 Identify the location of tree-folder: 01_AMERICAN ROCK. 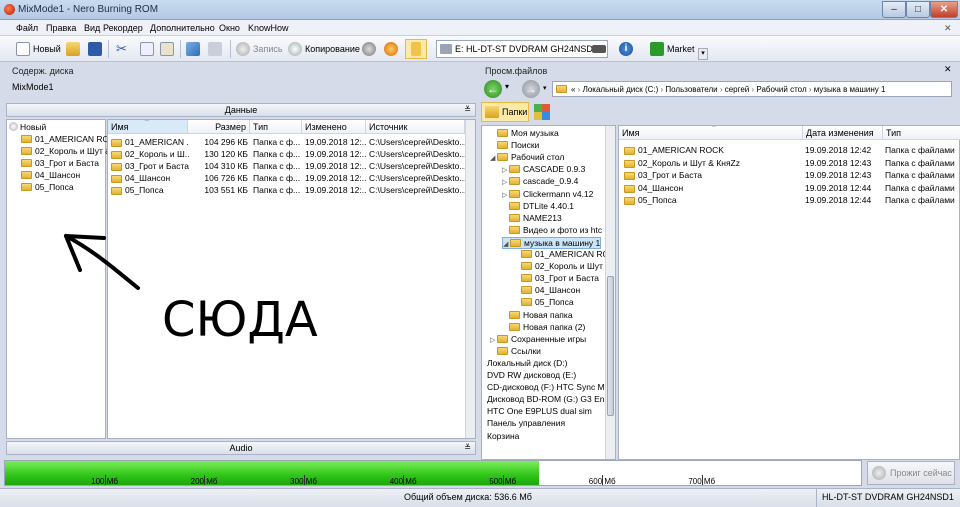
(71, 140).